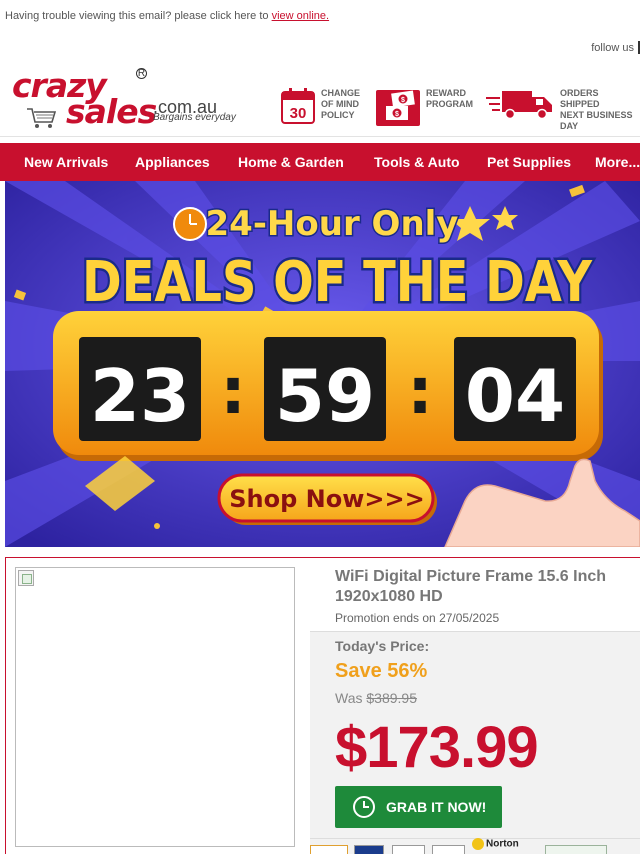  What do you see at coordinates (381, 671) in the screenshot?
I see `save-percentage: Save 56%` at bounding box center [381, 671].